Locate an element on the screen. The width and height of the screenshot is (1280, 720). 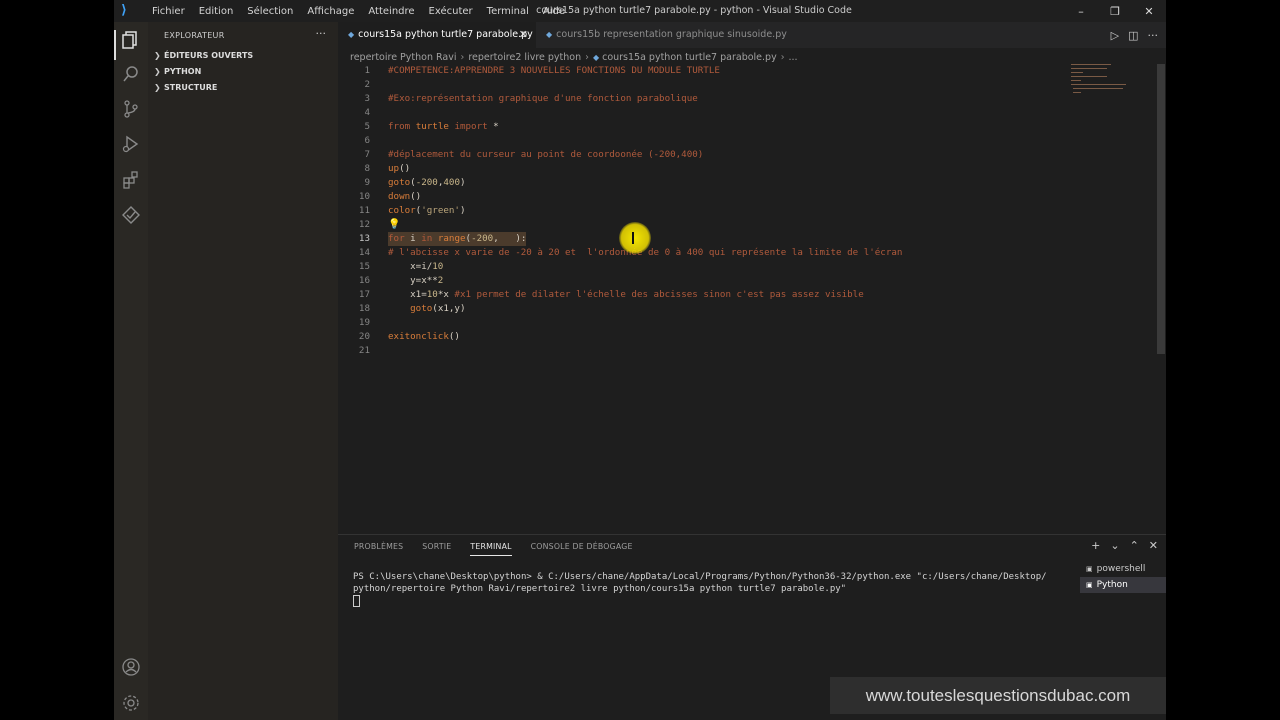
breadcrumb-folder-2: repertoire2 livre python is located at coordinates (524, 57).